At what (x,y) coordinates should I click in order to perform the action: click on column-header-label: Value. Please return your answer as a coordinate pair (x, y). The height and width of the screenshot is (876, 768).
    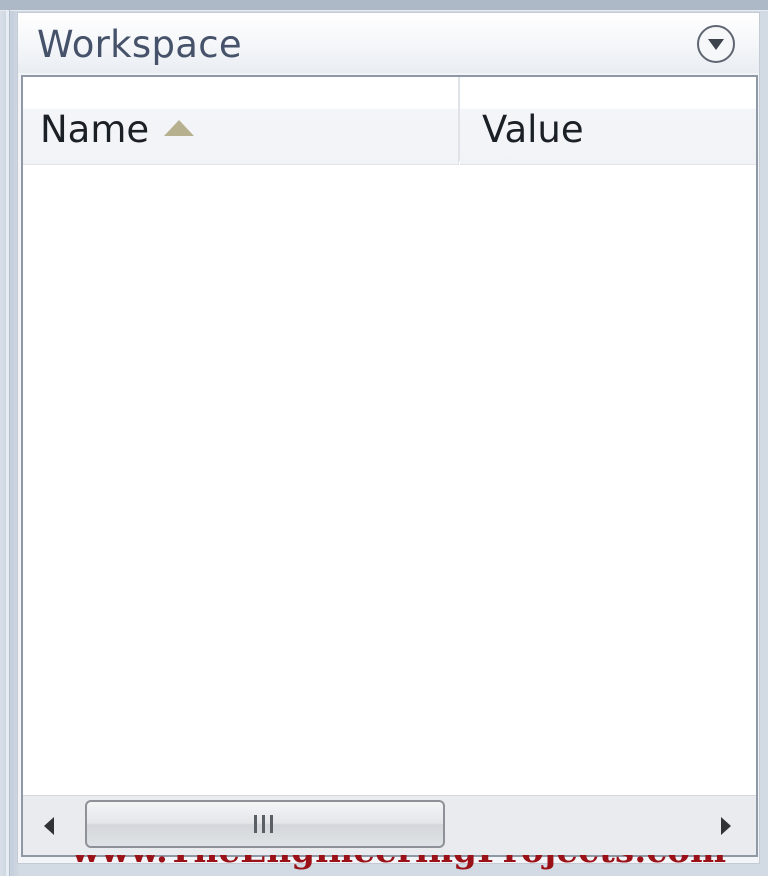
    Looking at the image, I should click on (533, 129).